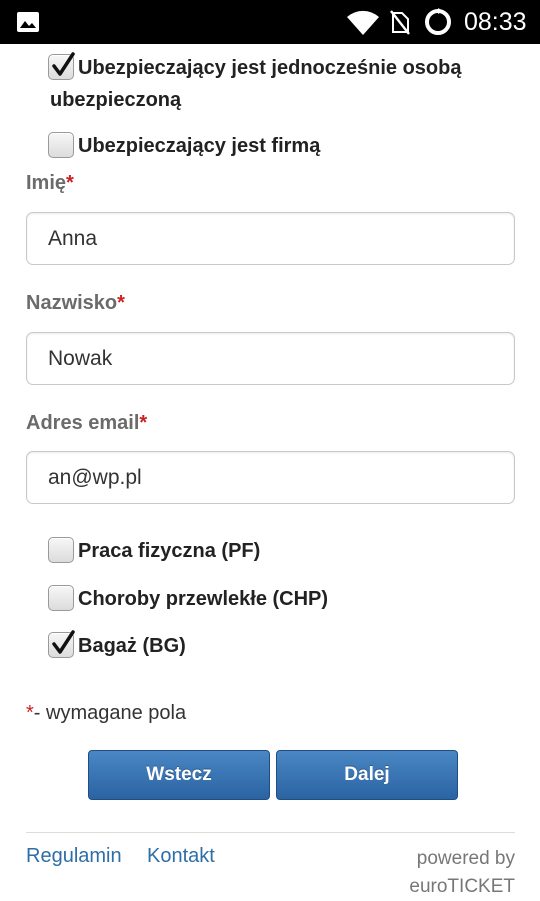 Image resolution: width=540 pixels, height=901 pixels. I want to click on last-name-label: Nazwisko*, so click(75, 303).